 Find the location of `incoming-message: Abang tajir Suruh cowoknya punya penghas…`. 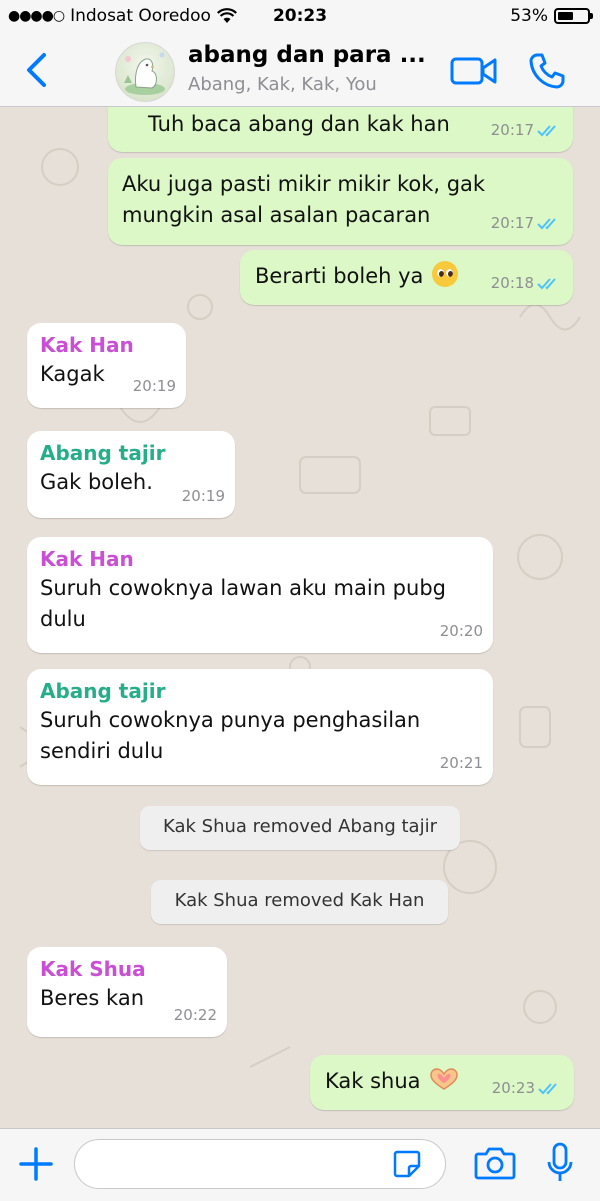

incoming-message: Abang tajir Suruh cowoknya punya penghas… is located at coordinates (260, 727).